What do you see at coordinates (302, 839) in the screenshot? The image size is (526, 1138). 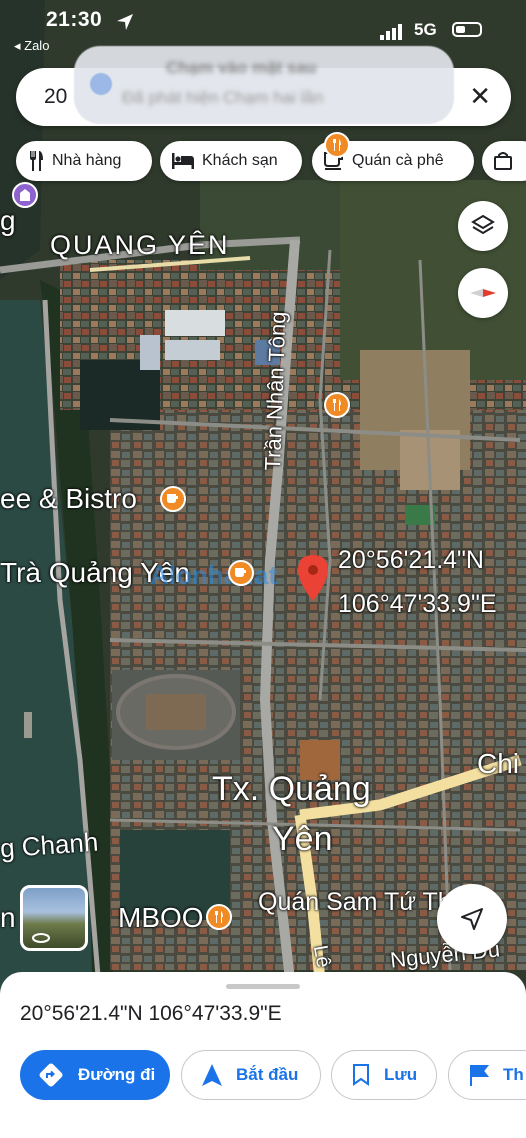 I see `map-town-label: Yên` at bounding box center [302, 839].